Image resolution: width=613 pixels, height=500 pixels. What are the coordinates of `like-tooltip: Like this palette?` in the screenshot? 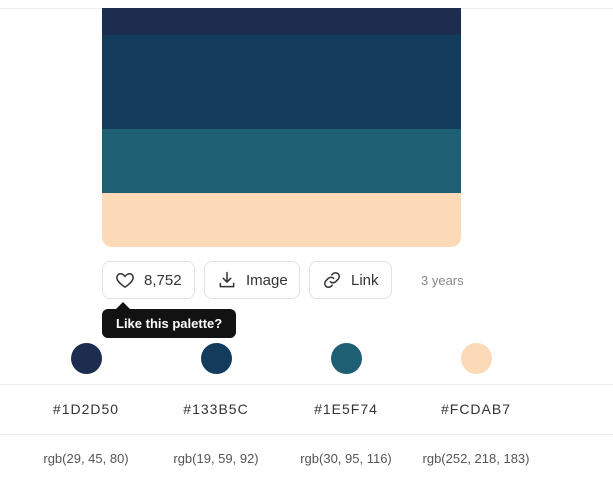 It's located at (169, 323).